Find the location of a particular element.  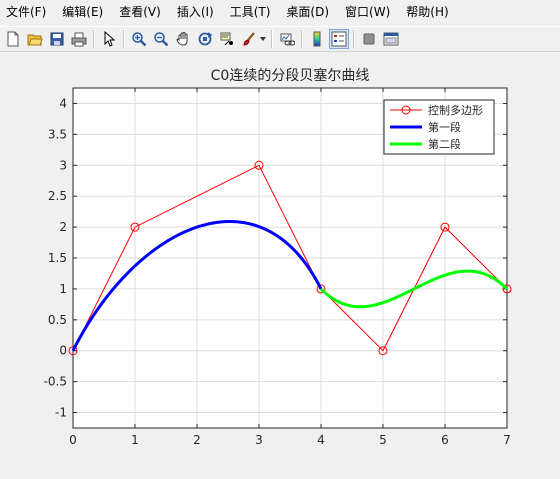

menu-help: 帮助(H) is located at coordinates (427, 12).